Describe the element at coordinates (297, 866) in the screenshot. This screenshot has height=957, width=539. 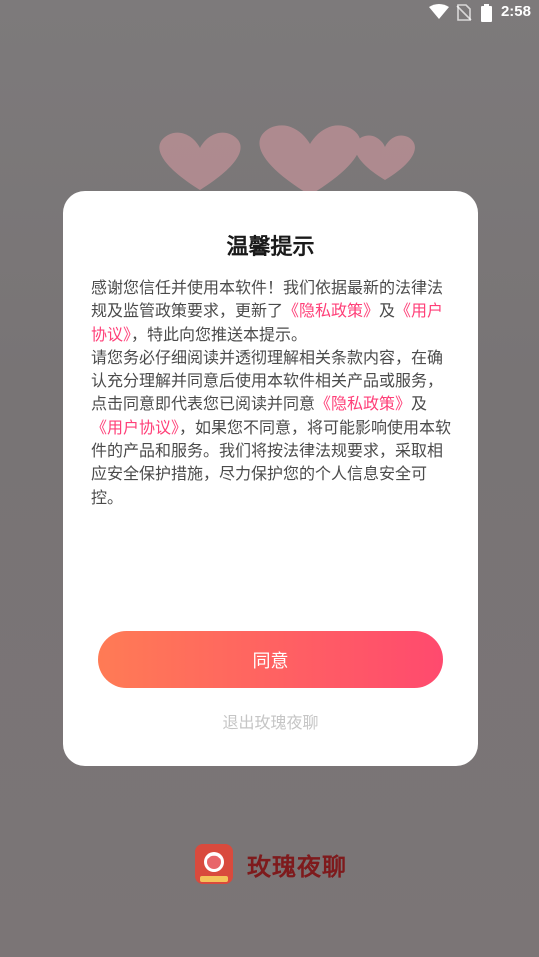
I see `brand-name: 玫瑰夜聊` at that location.